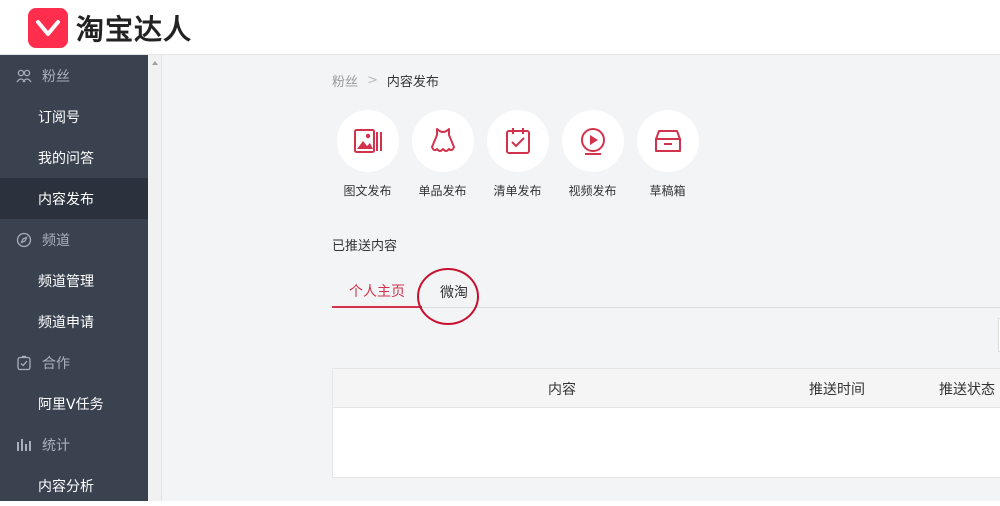 This screenshot has height=506, width=1000. Describe the element at coordinates (592, 191) in the screenshot. I see `publish-video-label: 视频发布` at that location.